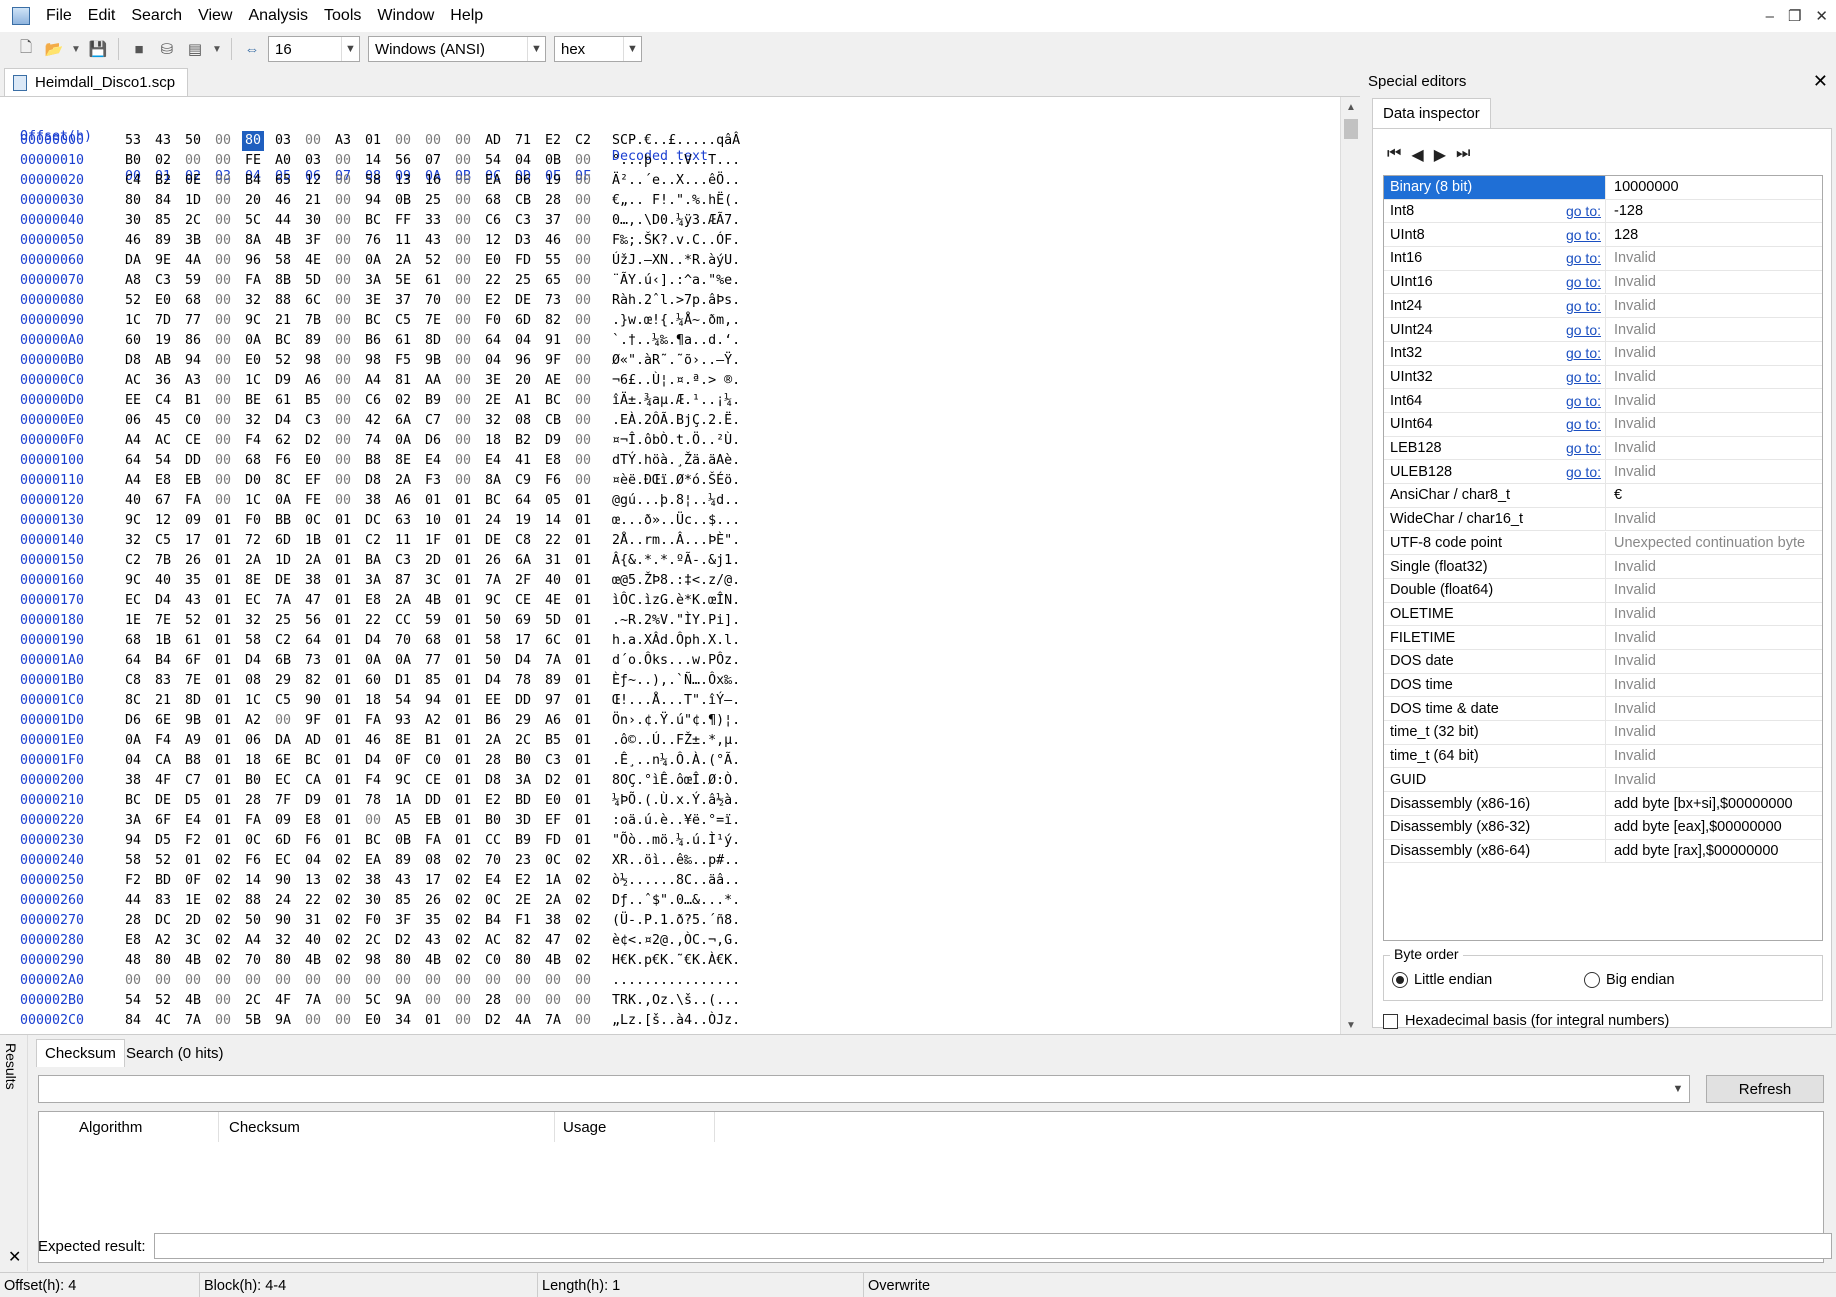 The height and width of the screenshot is (1297, 1836). What do you see at coordinates (193, 301) in the screenshot?
I see `hex-byte-cell: 68` at bounding box center [193, 301].